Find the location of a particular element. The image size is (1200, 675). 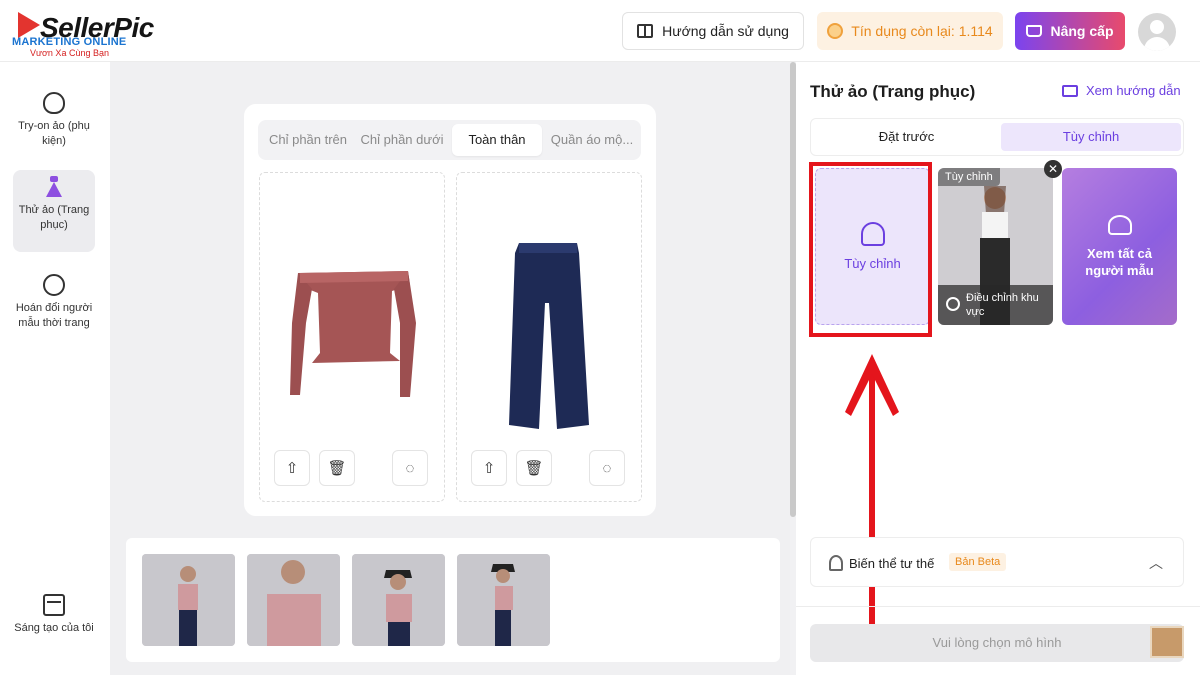

pose-icon is located at coordinates (836, 563).